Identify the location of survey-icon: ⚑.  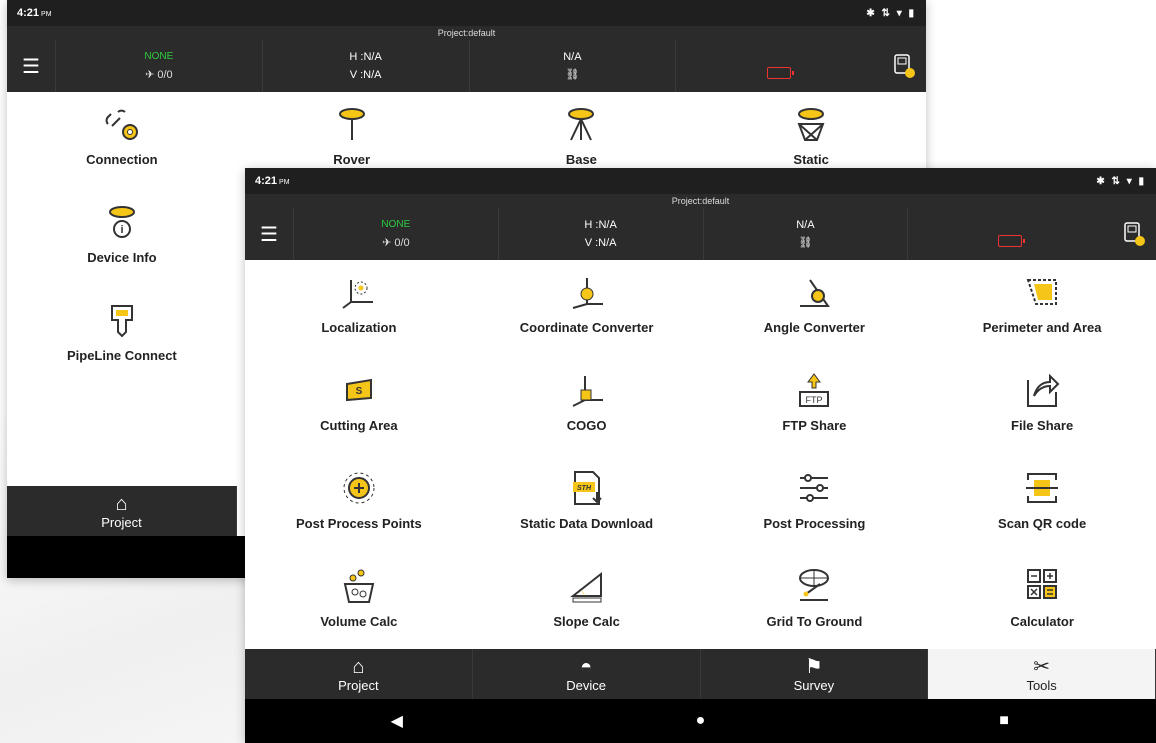
(813, 666).